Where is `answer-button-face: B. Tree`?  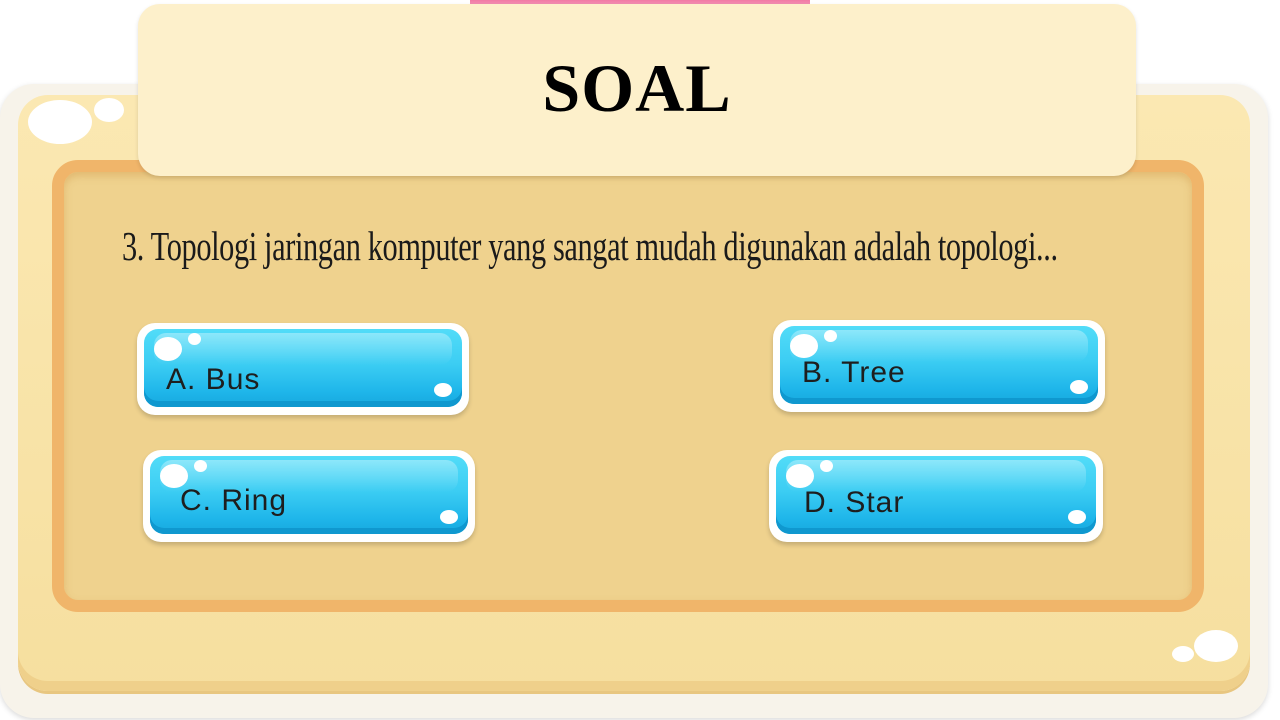 answer-button-face: B. Tree is located at coordinates (939, 365).